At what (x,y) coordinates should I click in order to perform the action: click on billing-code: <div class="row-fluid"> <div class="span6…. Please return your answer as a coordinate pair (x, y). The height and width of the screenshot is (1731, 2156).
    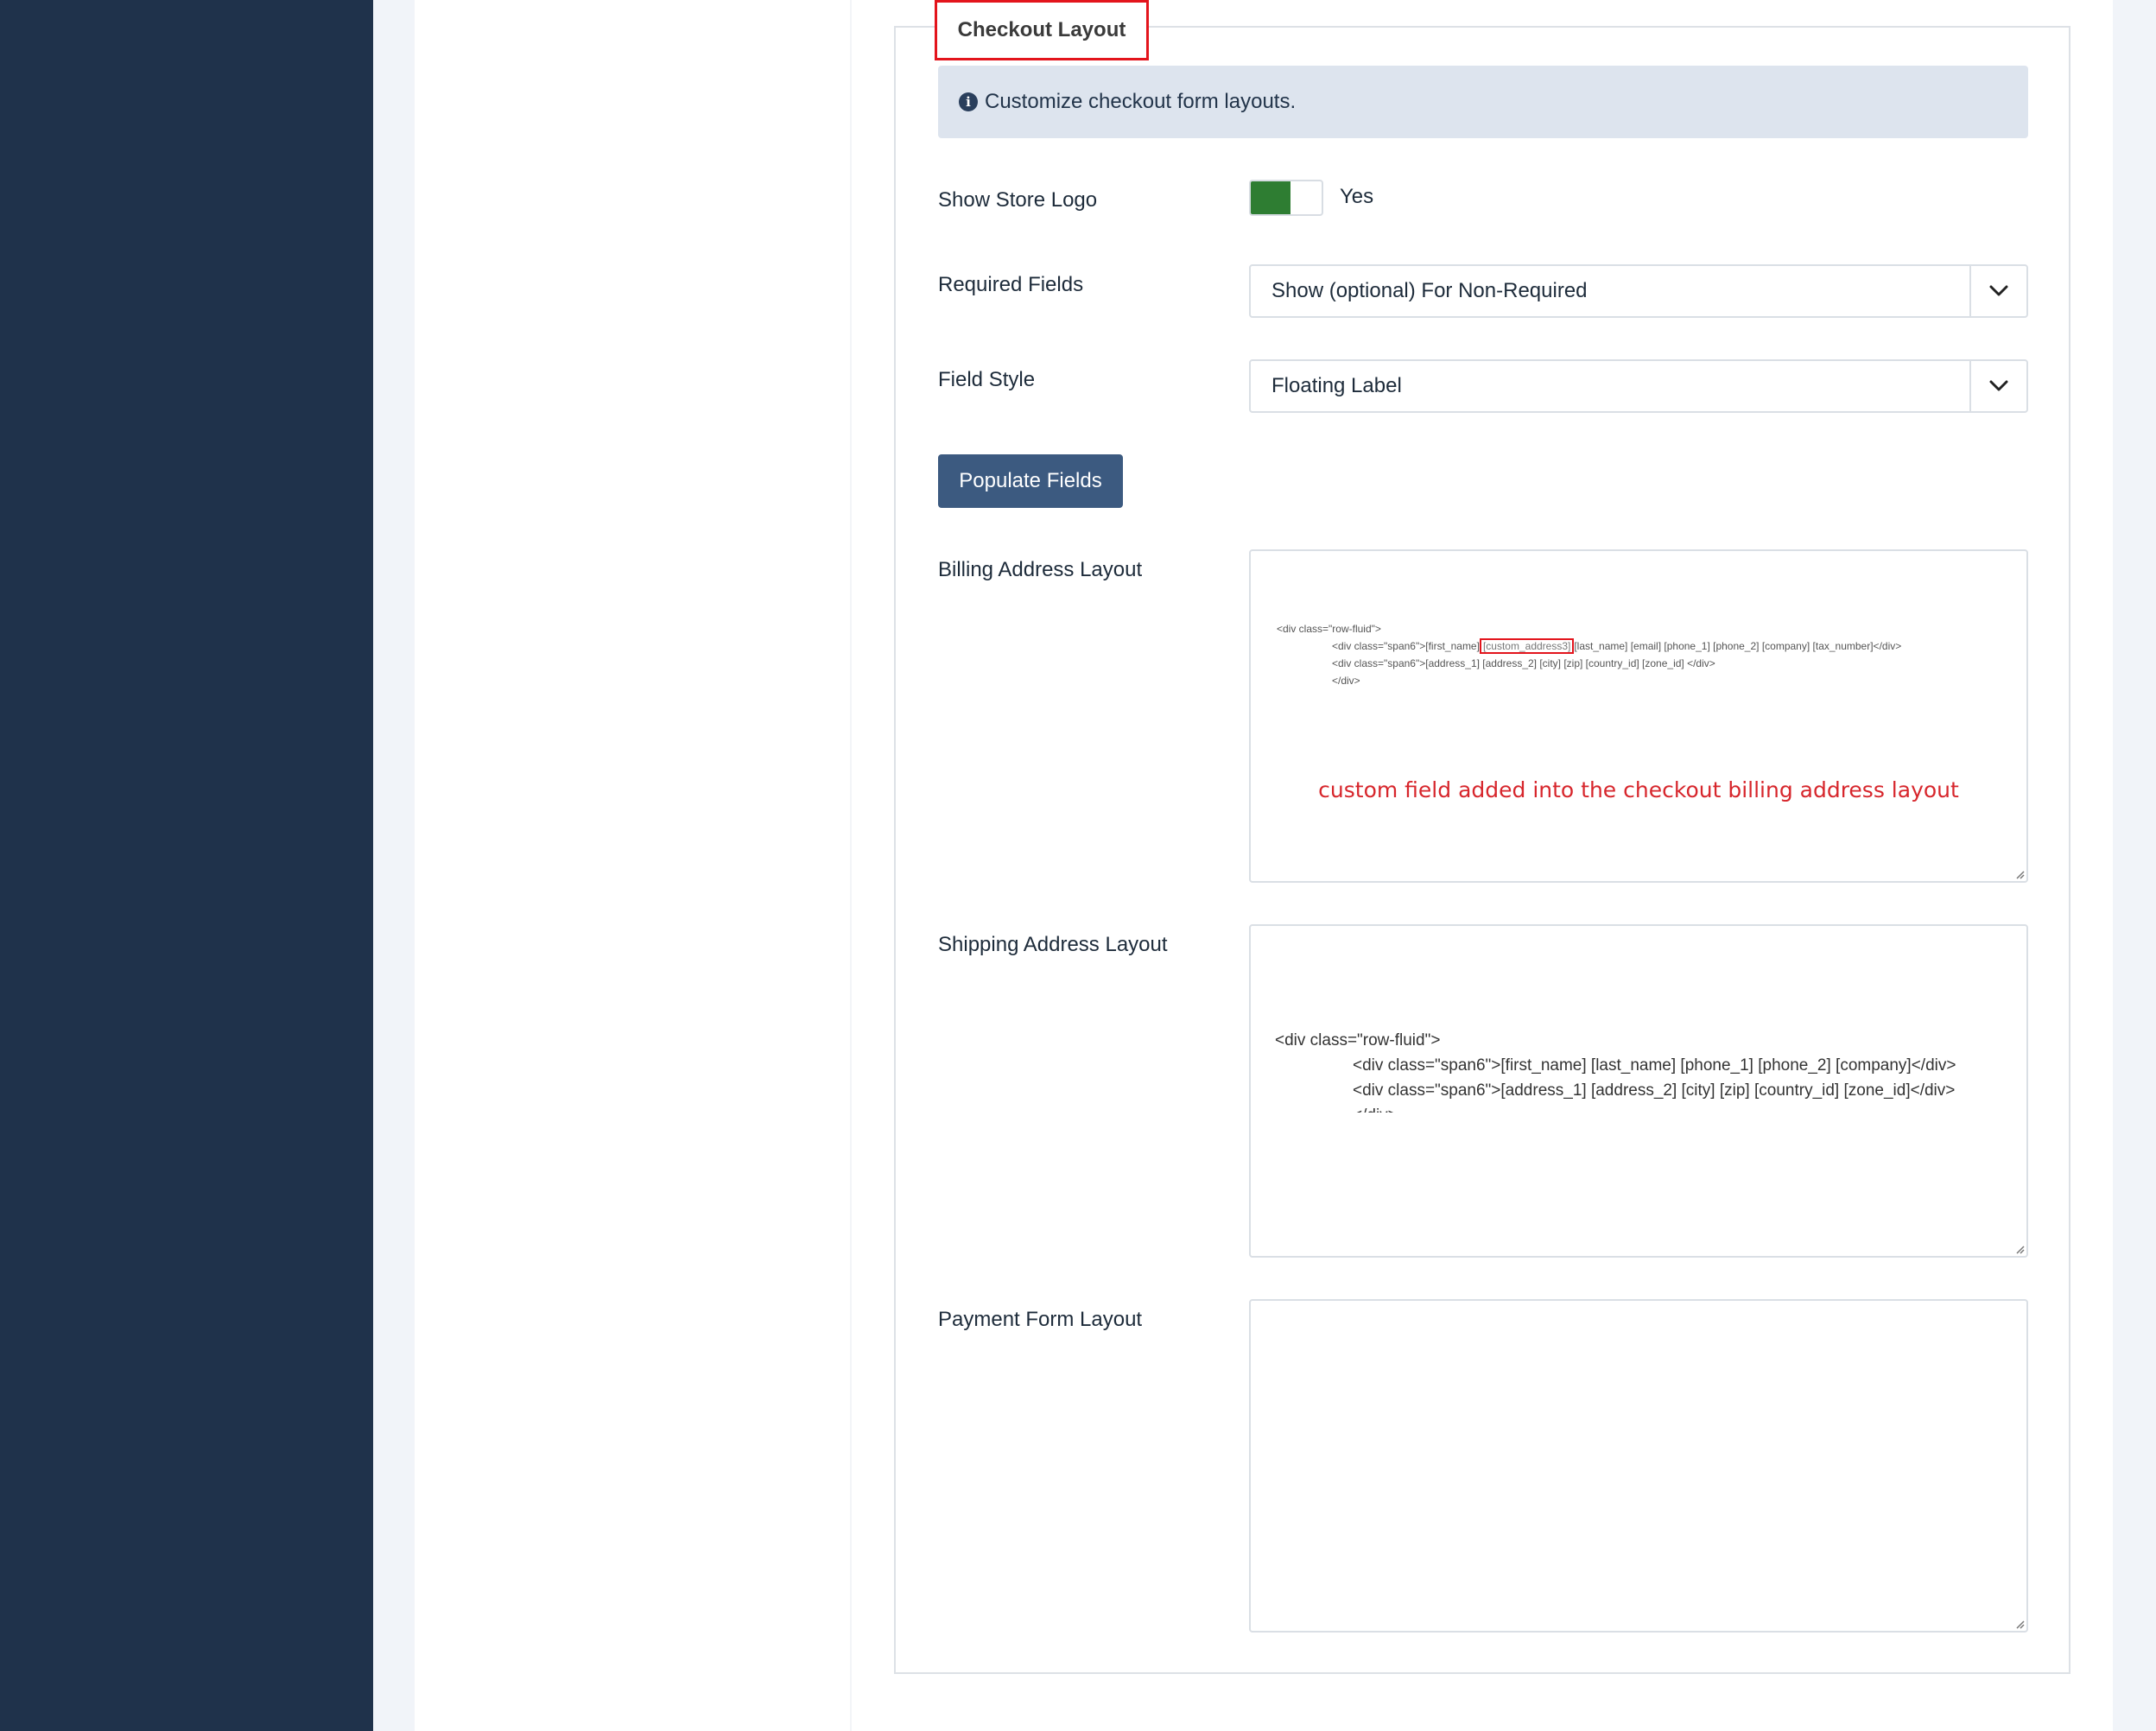
    Looking at the image, I should click on (1589, 654).